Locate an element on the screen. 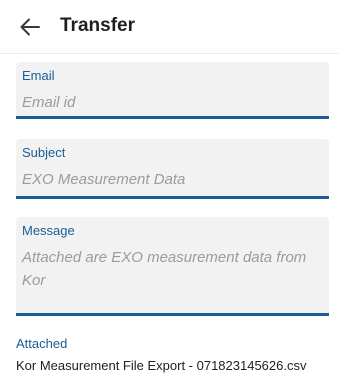  subject-label: Subject is located at coordinates (44, 152).